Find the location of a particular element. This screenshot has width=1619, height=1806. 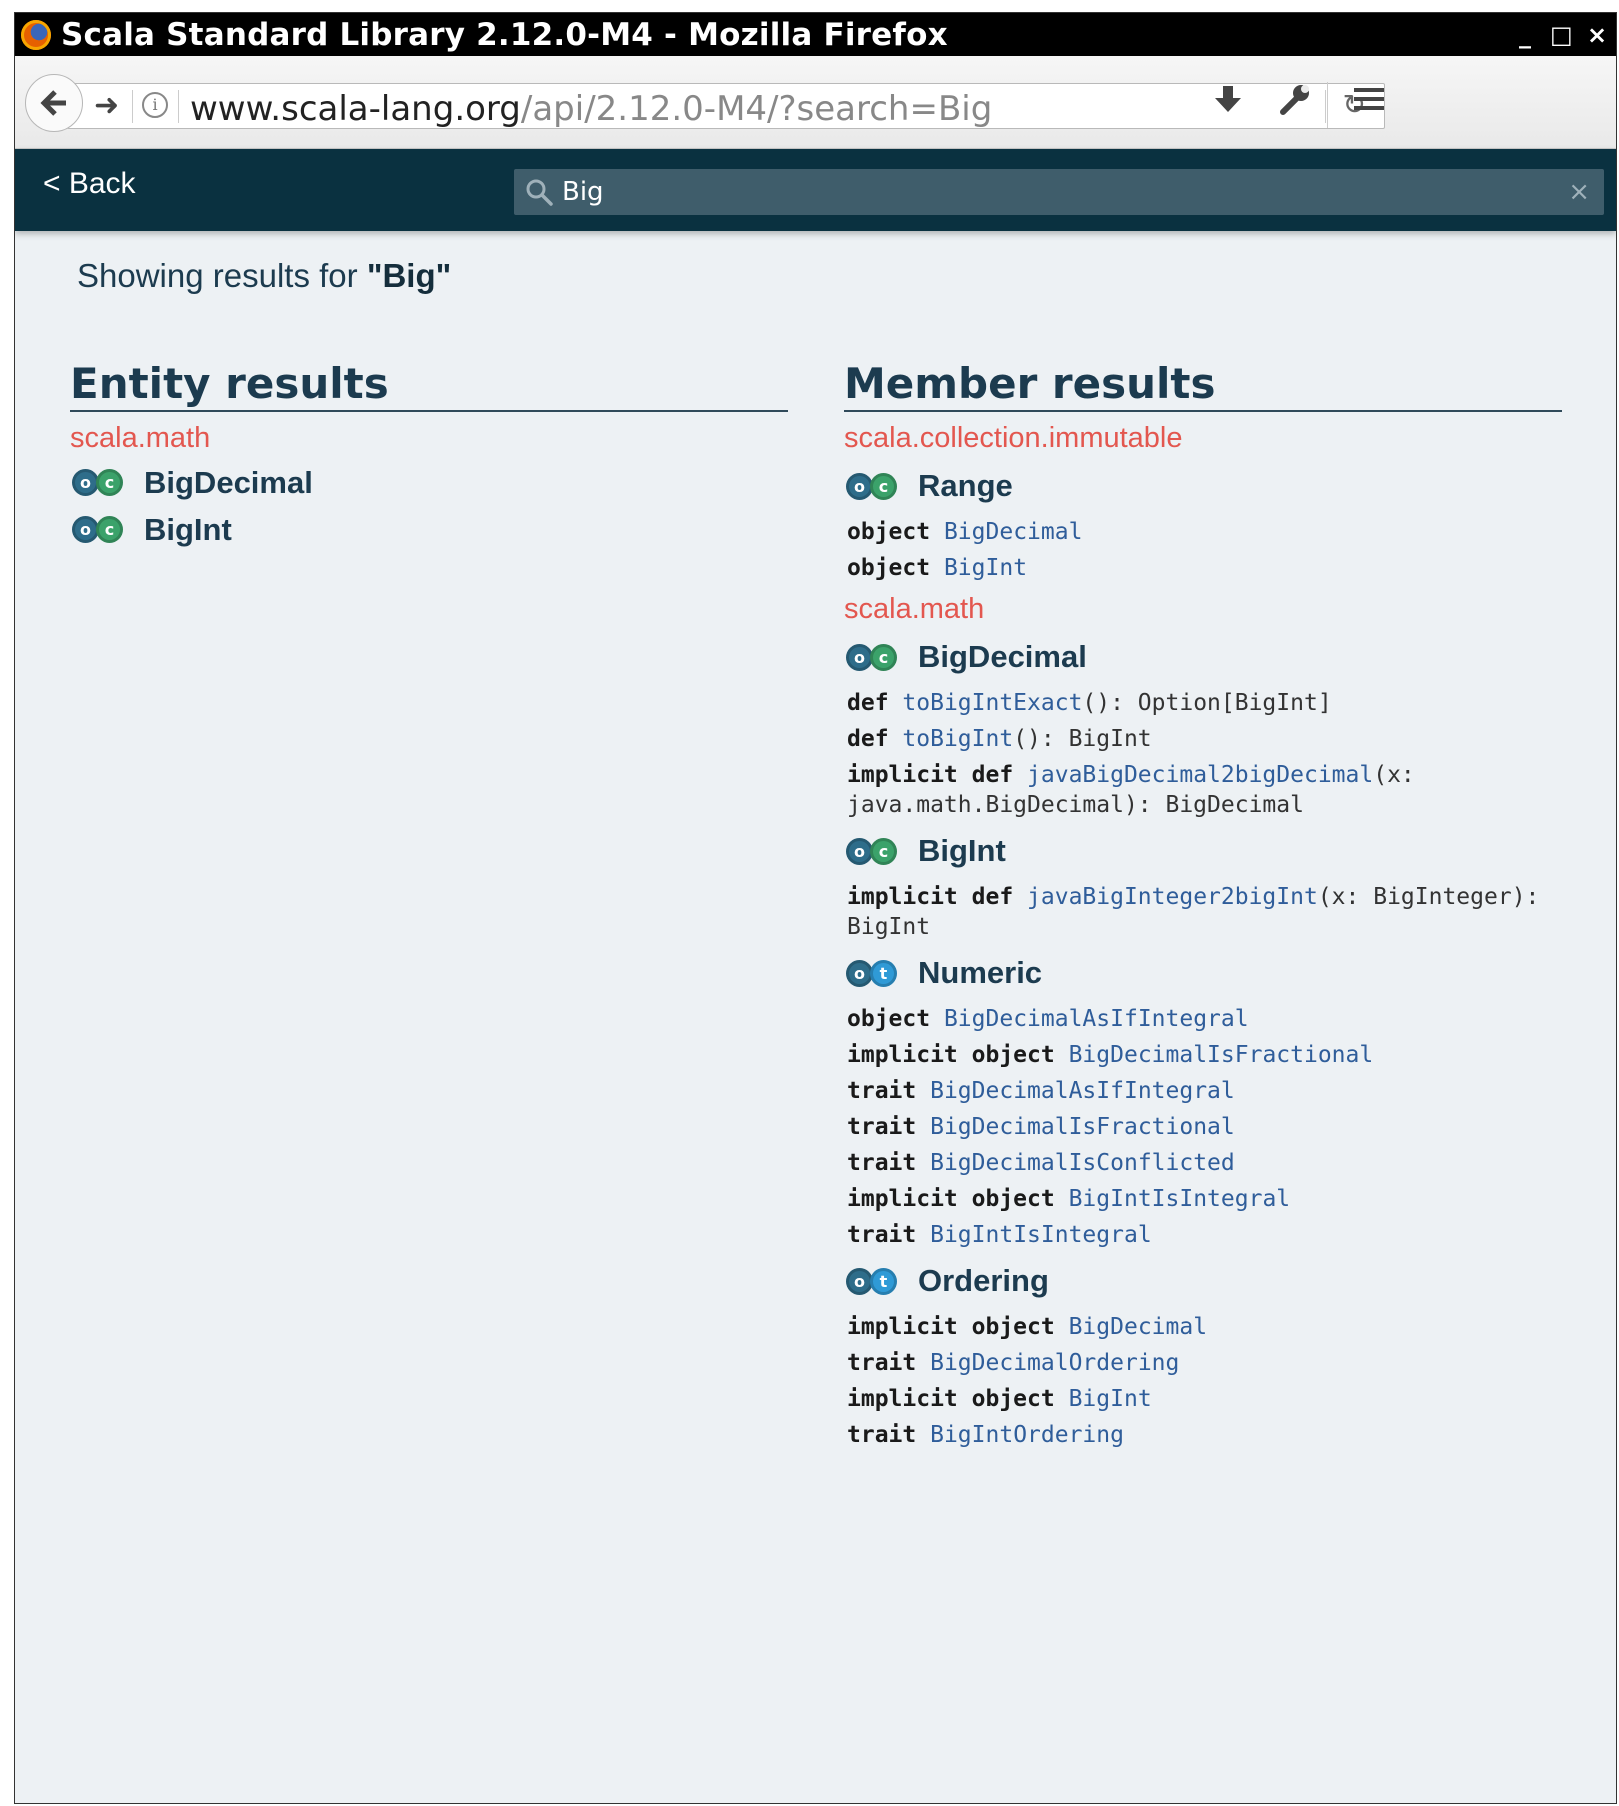

entity-item: o t Ordering is located at coordinates (1204, 1281).